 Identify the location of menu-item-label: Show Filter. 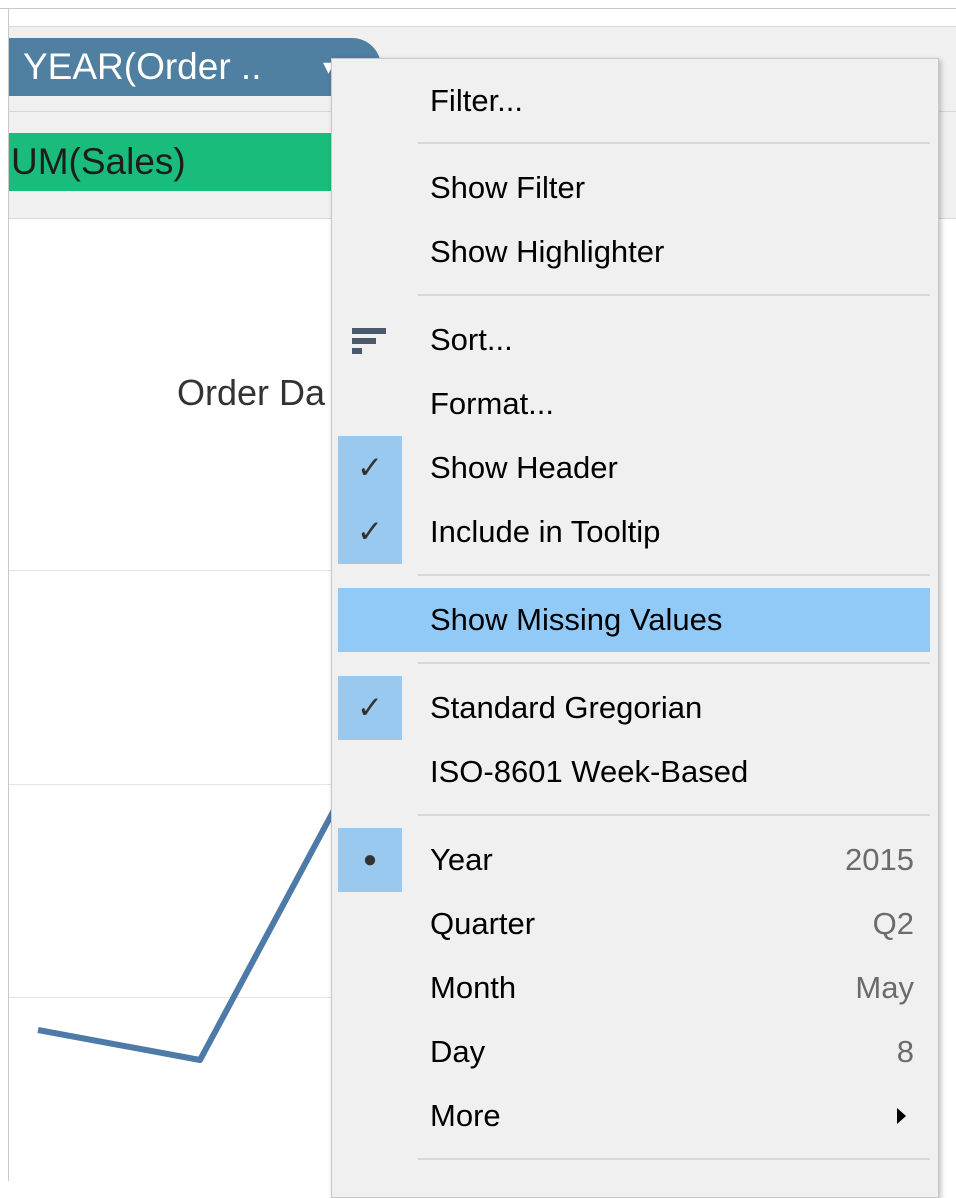
(508, 187).